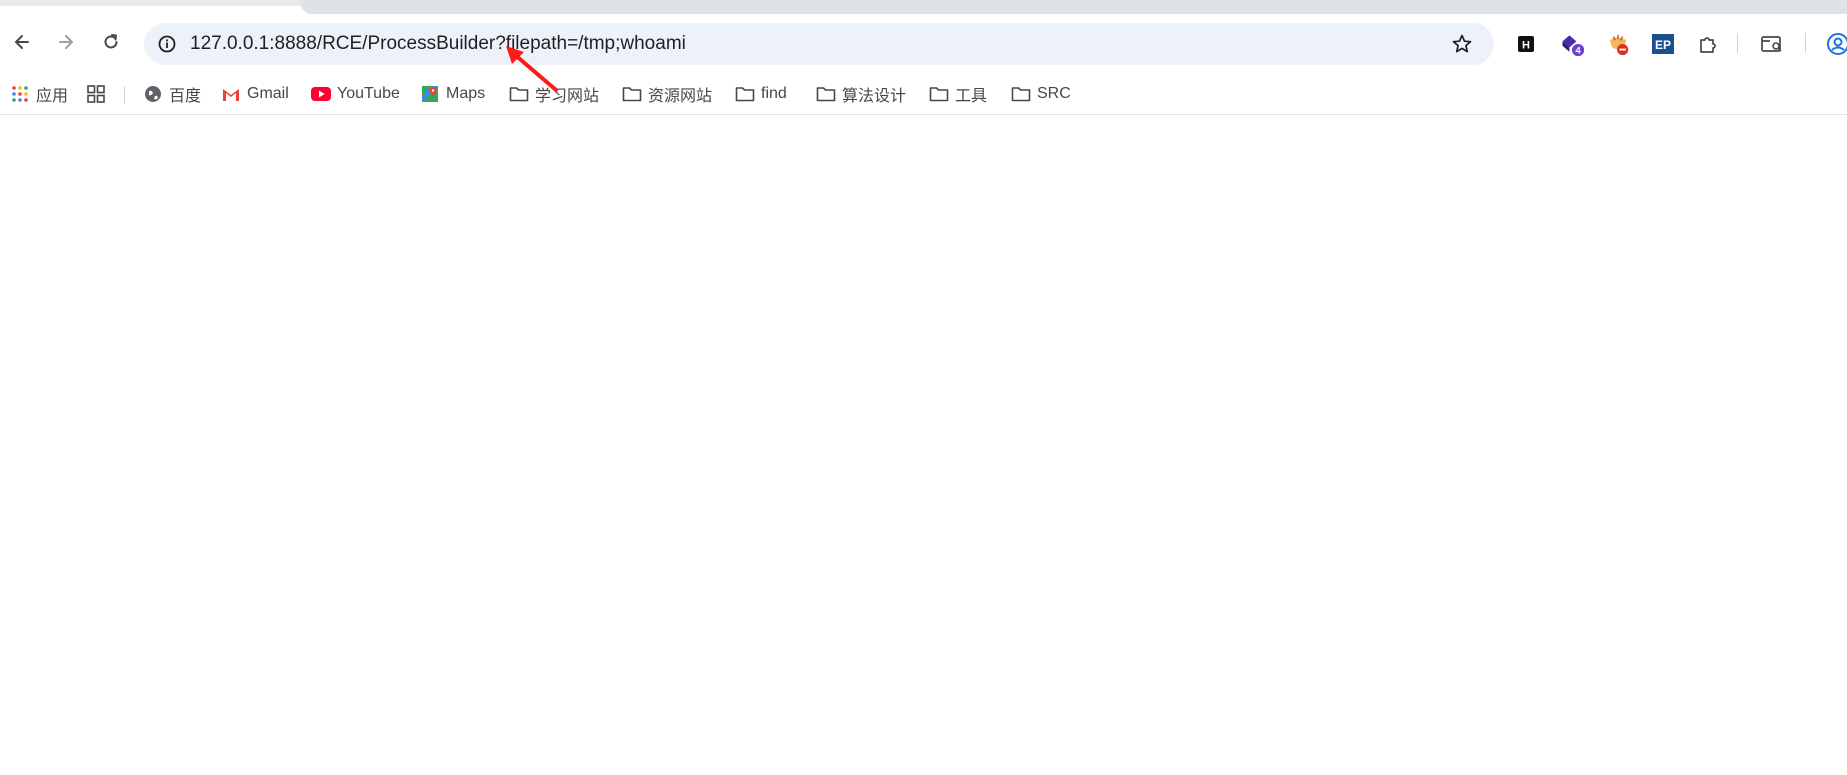  I want to click on bookmark-folder-resources: 资源网站, so click(667, 94).